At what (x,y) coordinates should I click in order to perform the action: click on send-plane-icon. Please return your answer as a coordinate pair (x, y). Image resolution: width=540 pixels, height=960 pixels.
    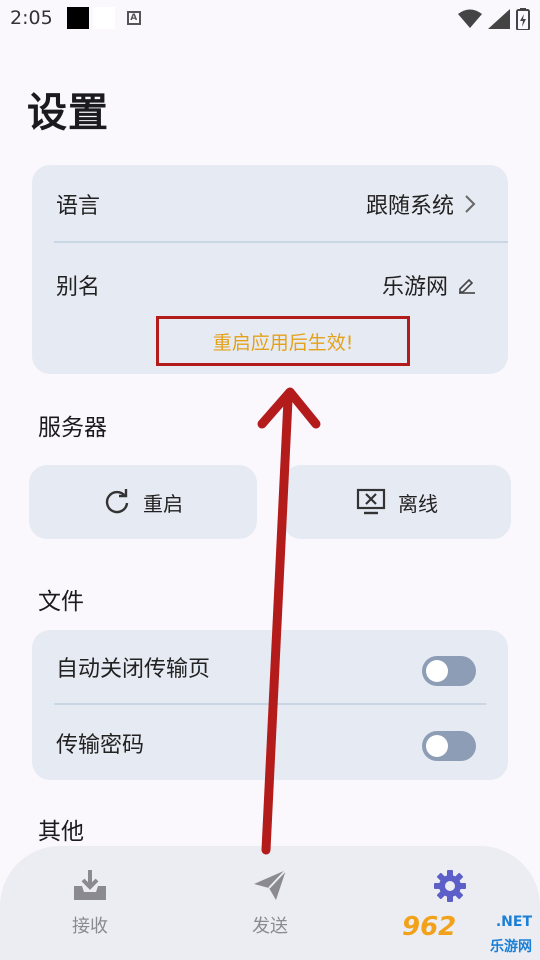
    Looking at the image, I should click on (270, 884).